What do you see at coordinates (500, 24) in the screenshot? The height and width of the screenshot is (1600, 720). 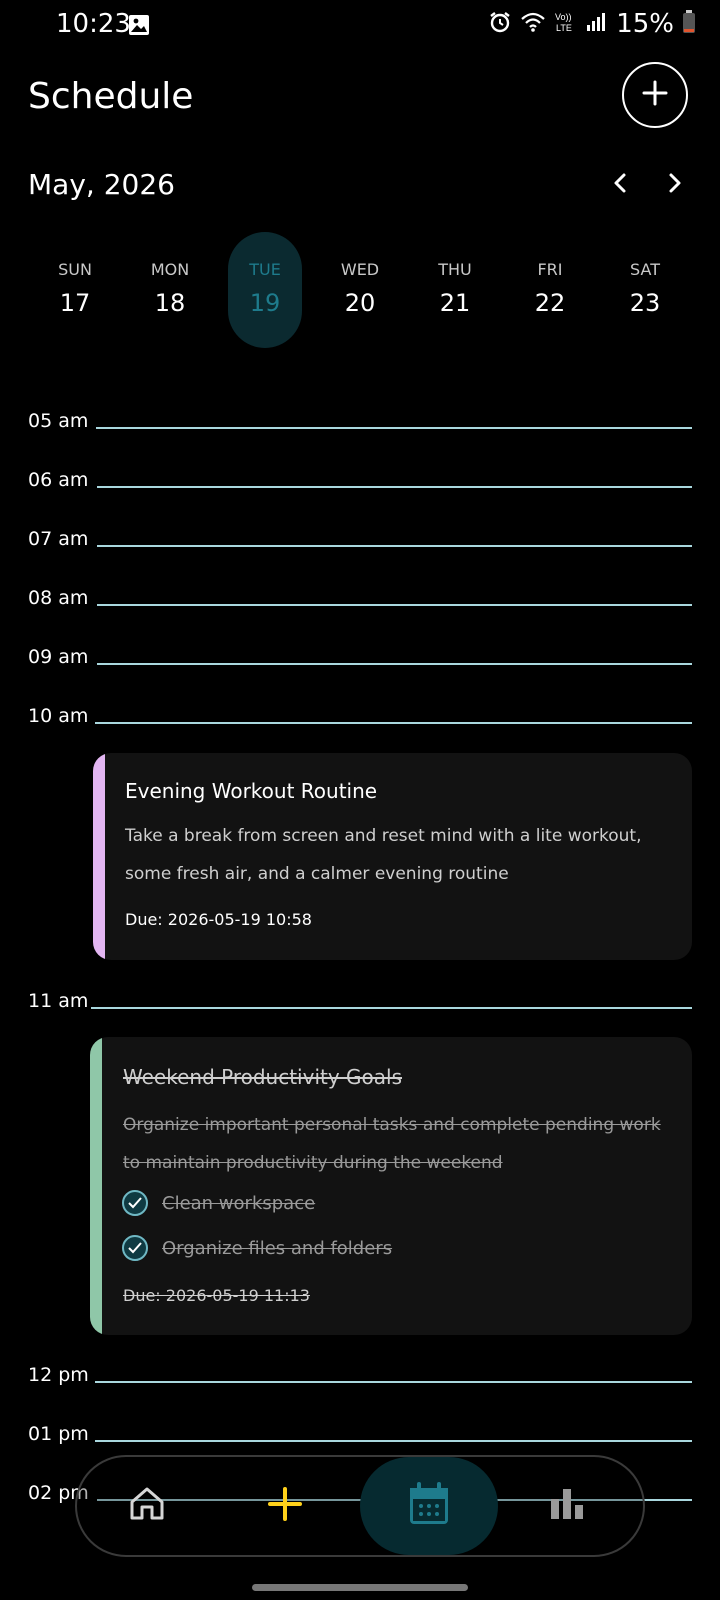 I see `alarm-icon` at bounding box center [500, 24].